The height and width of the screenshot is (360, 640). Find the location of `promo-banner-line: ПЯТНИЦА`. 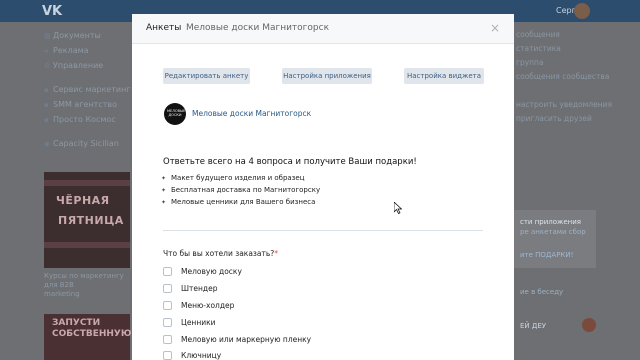

promo-banner-line: ПЯТНИЦА is located at coordinates (91, 220).